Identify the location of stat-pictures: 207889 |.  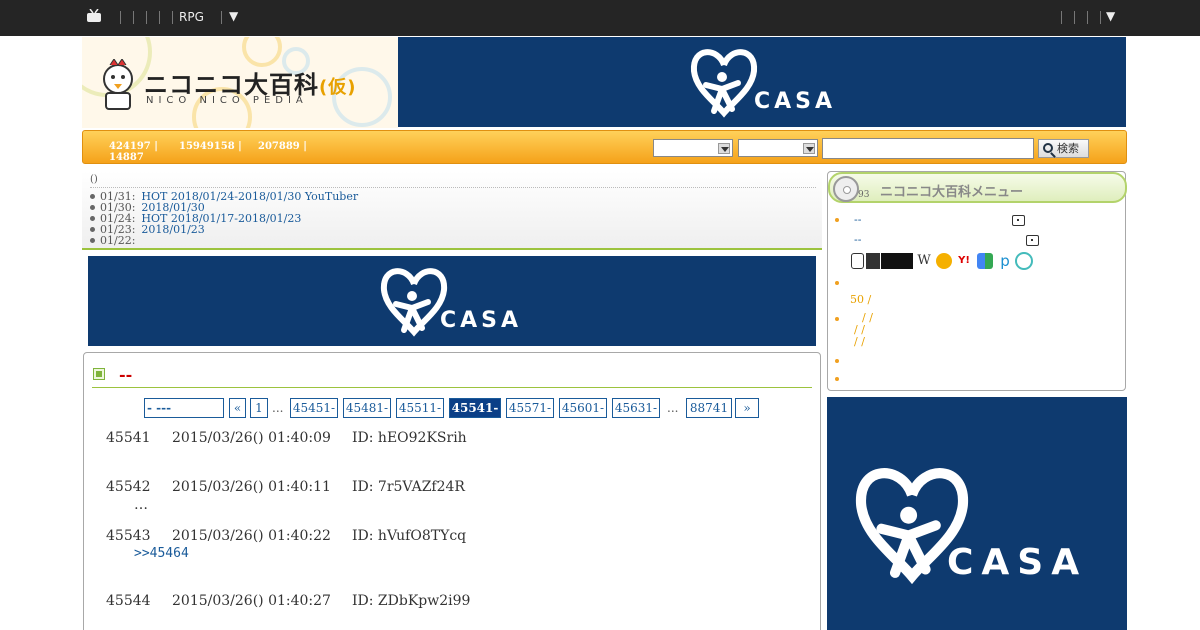
(282, 146).